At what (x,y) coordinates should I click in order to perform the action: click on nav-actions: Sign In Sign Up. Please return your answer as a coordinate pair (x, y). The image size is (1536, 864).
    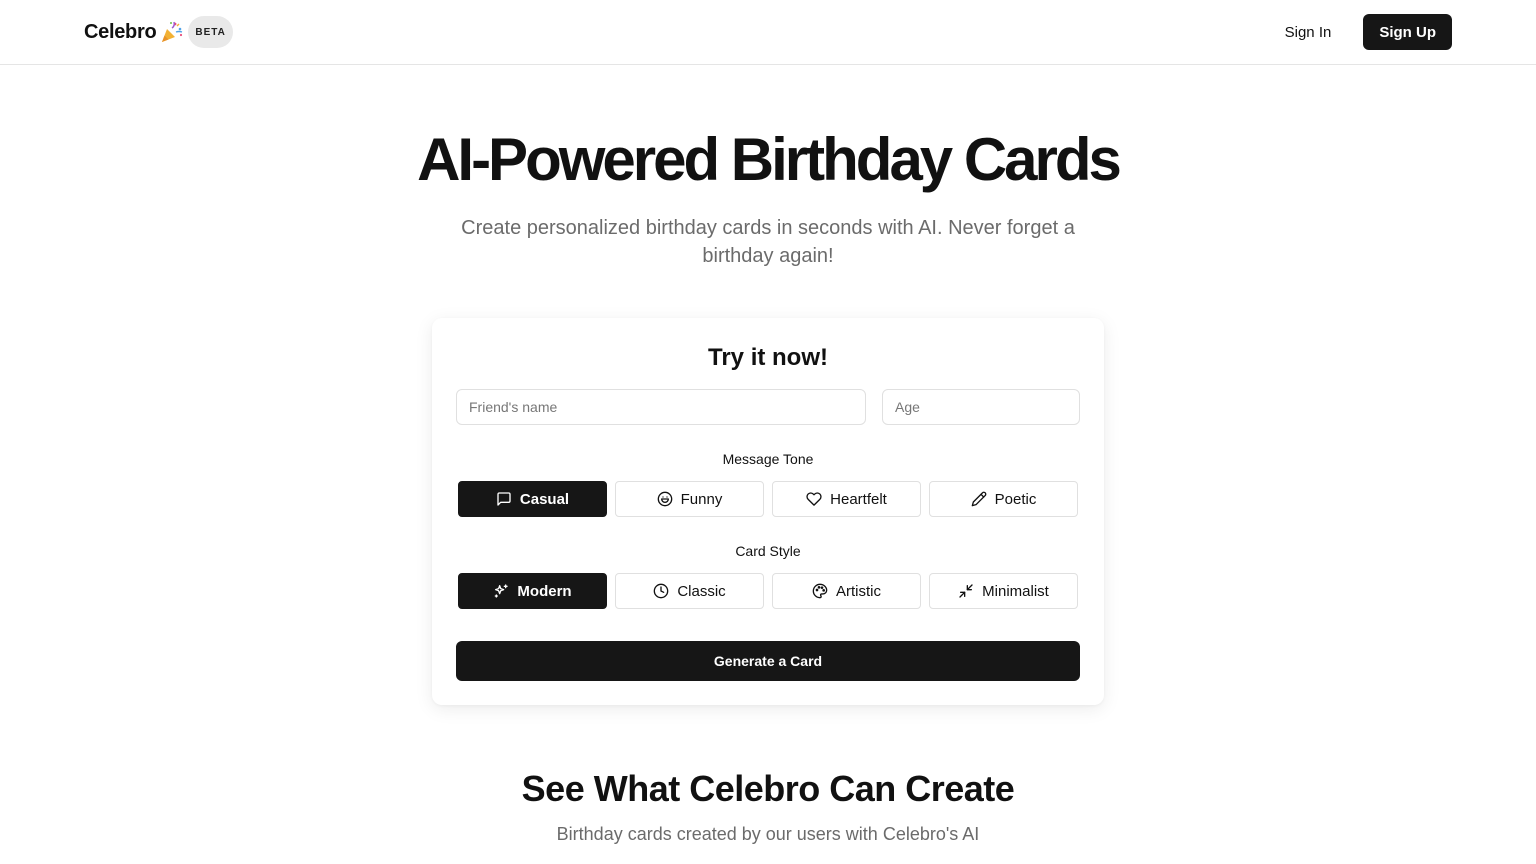
    Looking at the image, I should click on (1360, 32).